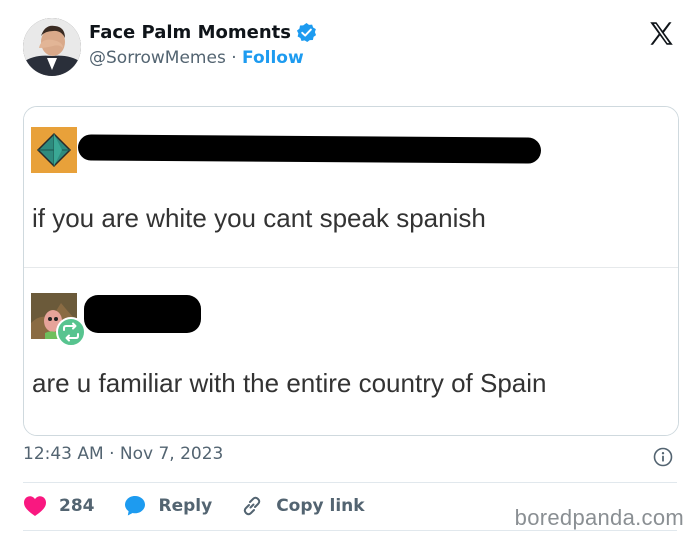 The width and height of the screenshot is (700, 540). What do you see at coordinates (134, 506) in the screenshot?
I see `reply-bubble-icon` at bounding box center [134, 506].